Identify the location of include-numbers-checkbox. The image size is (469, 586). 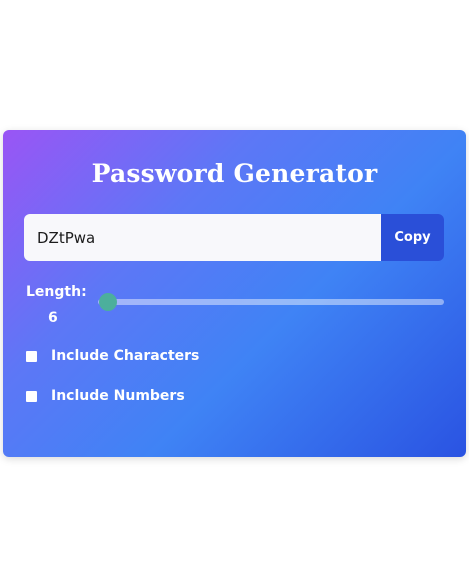
(31, 396).